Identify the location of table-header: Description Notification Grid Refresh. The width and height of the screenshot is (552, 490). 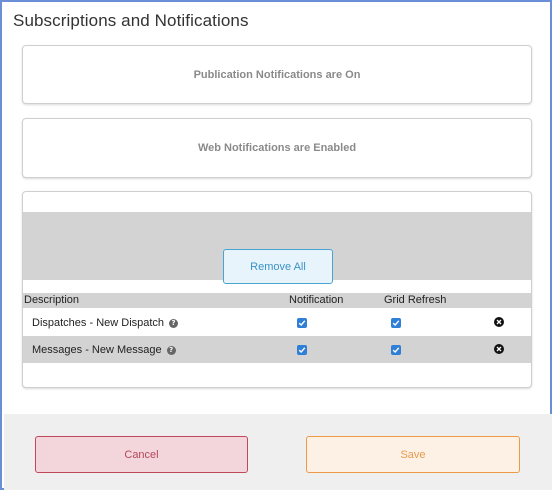
(277, 300).